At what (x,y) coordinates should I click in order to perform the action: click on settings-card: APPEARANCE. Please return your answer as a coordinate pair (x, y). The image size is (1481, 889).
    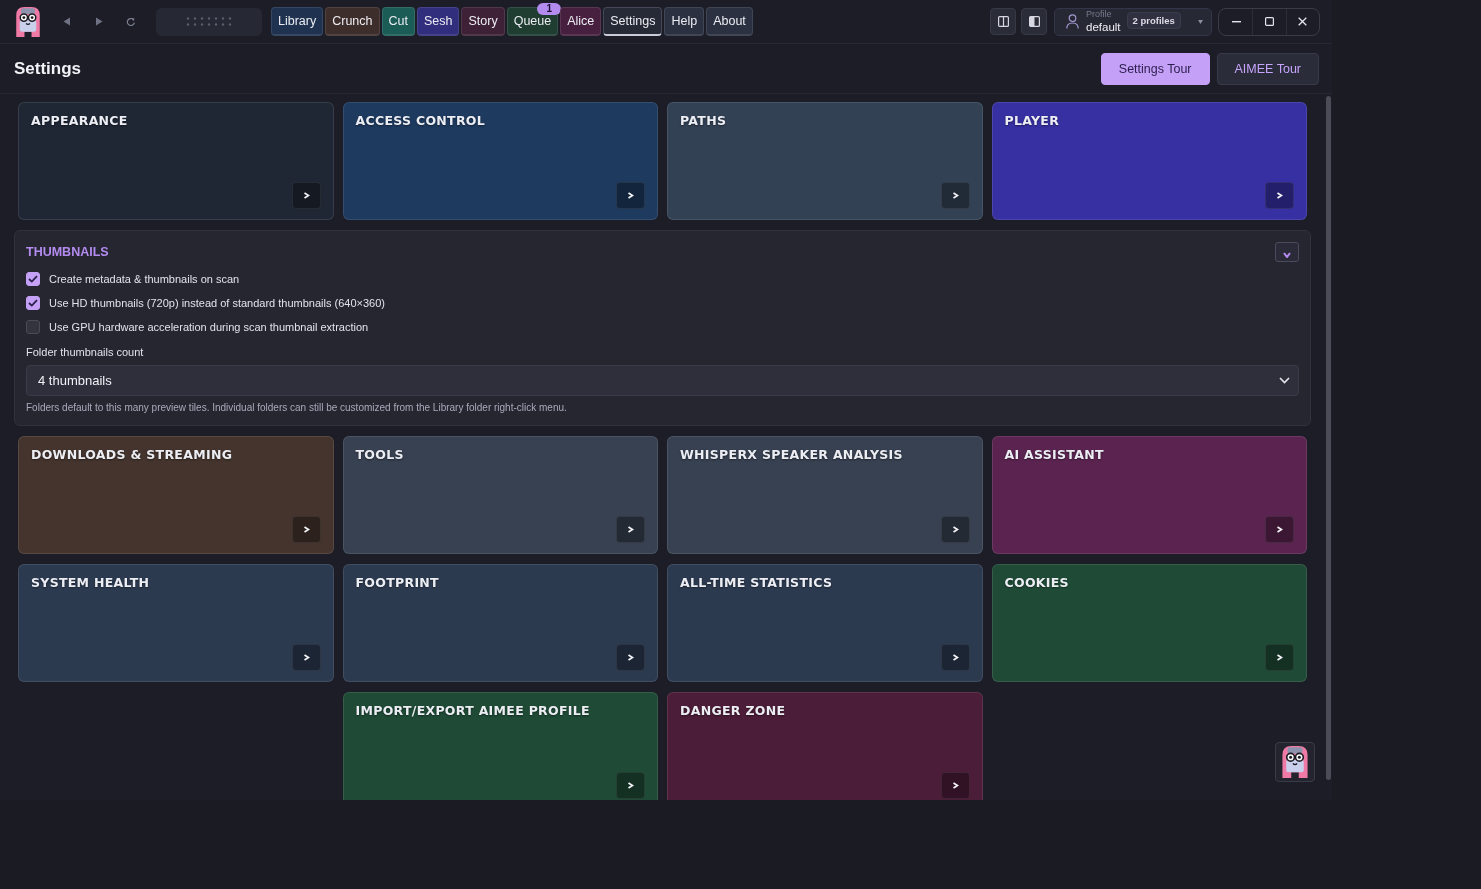
    Looking at the image, I should click on (176, 161).